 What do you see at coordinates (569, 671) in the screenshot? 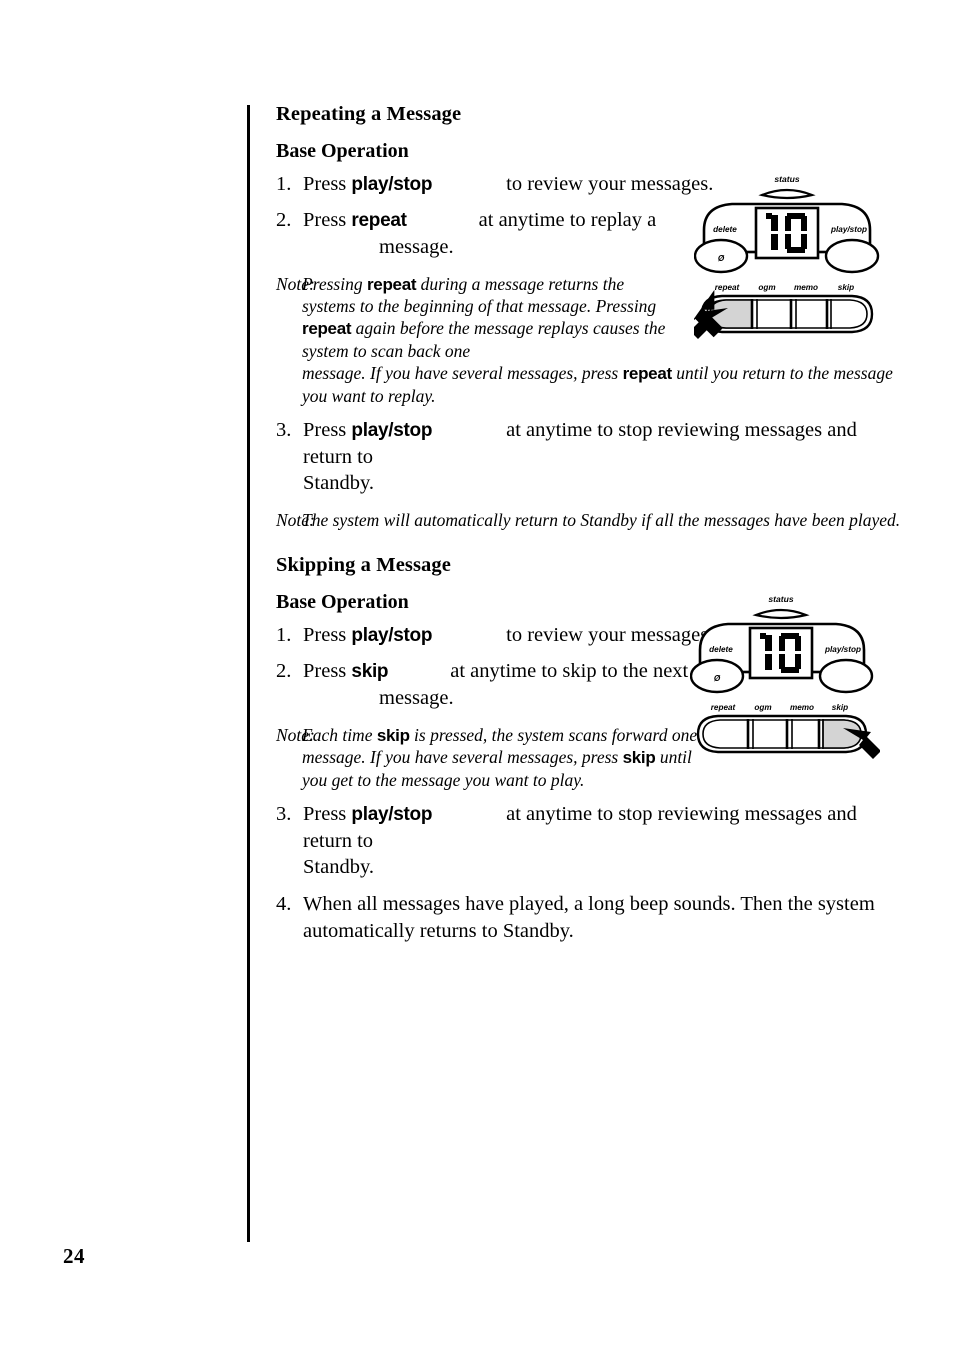
I see `step-rest: at anytime to skip to the next` at bounding box center [569, 671].